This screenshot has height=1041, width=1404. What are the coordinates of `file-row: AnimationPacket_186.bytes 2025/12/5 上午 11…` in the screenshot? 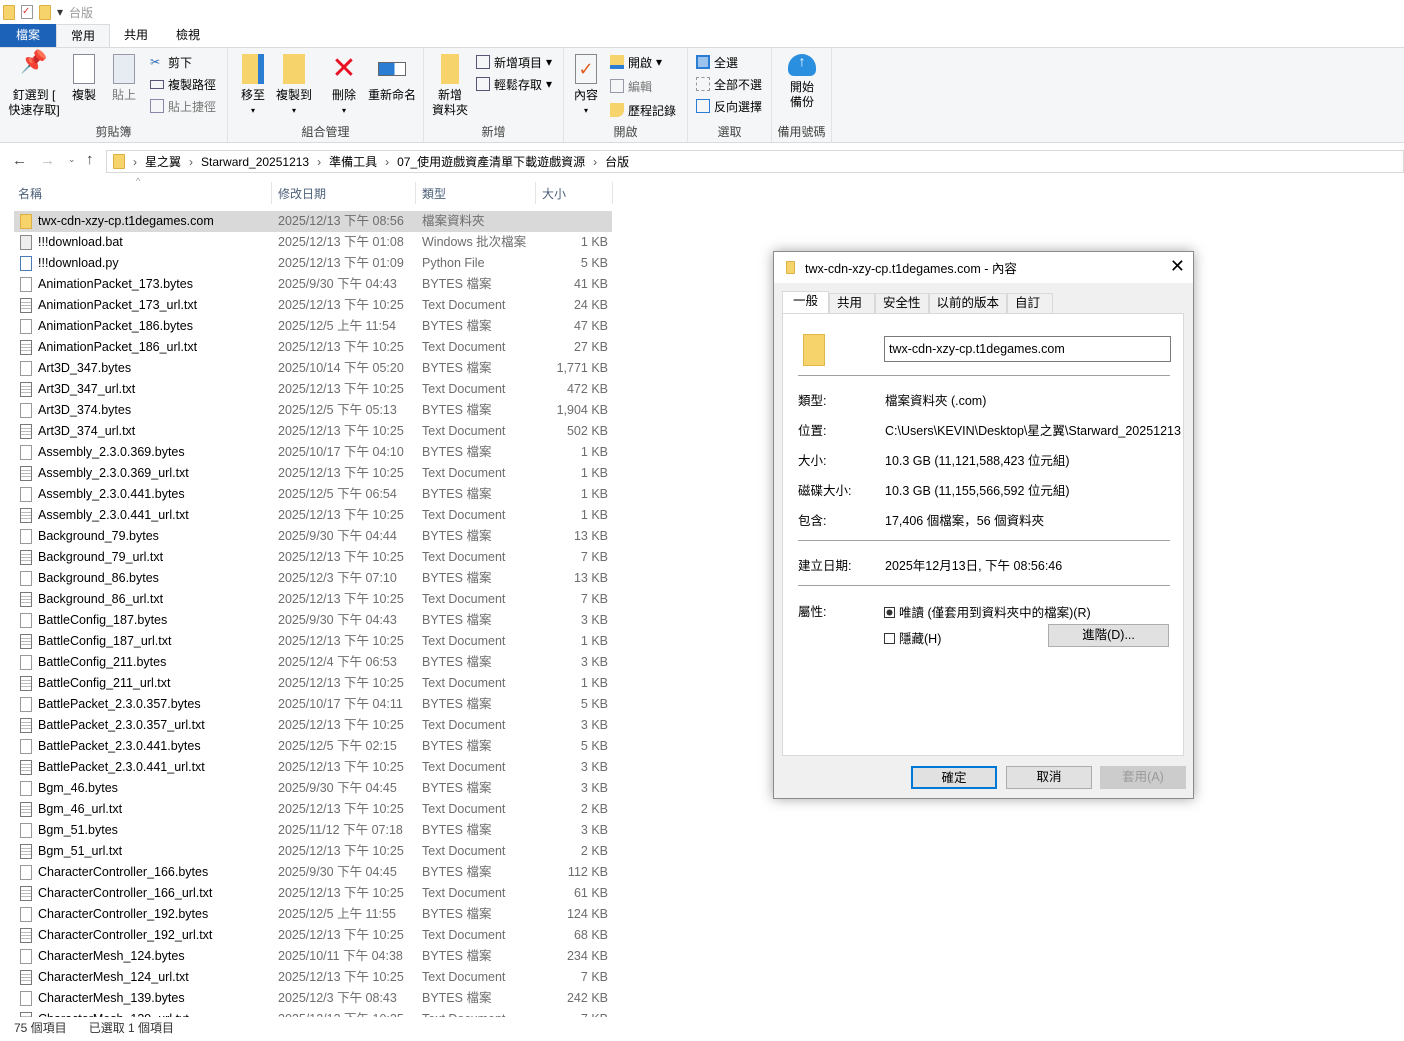 It's located at (313, 326).